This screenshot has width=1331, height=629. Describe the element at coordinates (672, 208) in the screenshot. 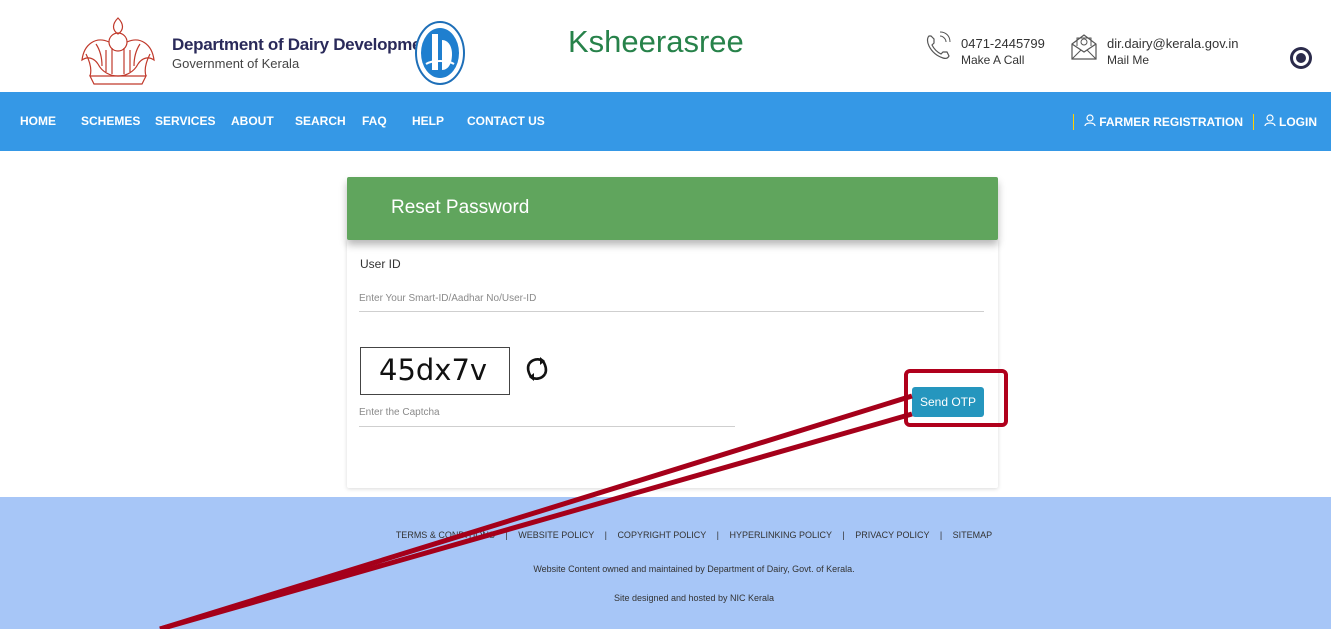

I see `reset-password-card-header: Reset Password` at that location.